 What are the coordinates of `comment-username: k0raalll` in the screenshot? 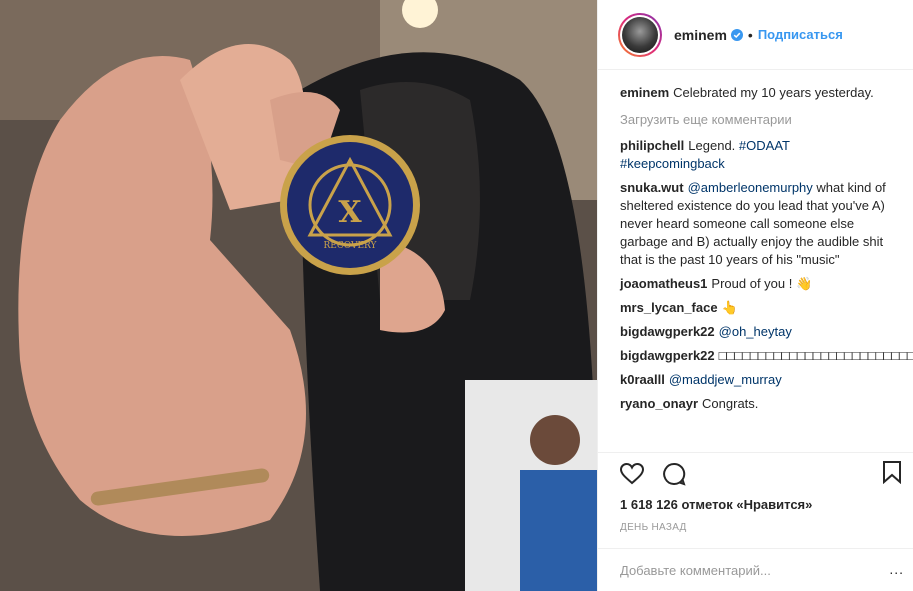 It's located at (642, 379).